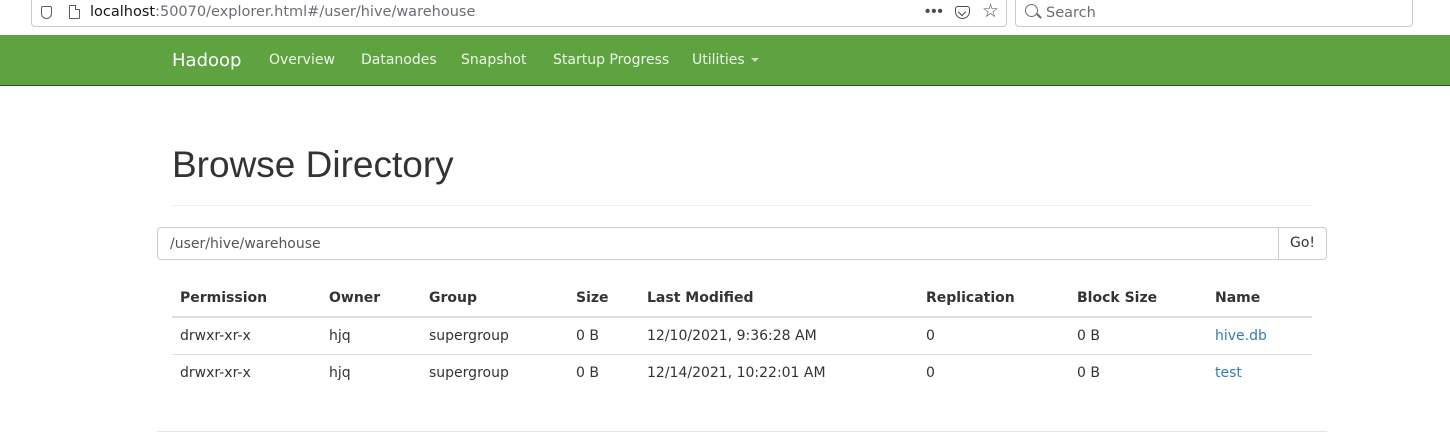  I want to click on entry-link-hive-db: hive.db, so click(1241, 336).